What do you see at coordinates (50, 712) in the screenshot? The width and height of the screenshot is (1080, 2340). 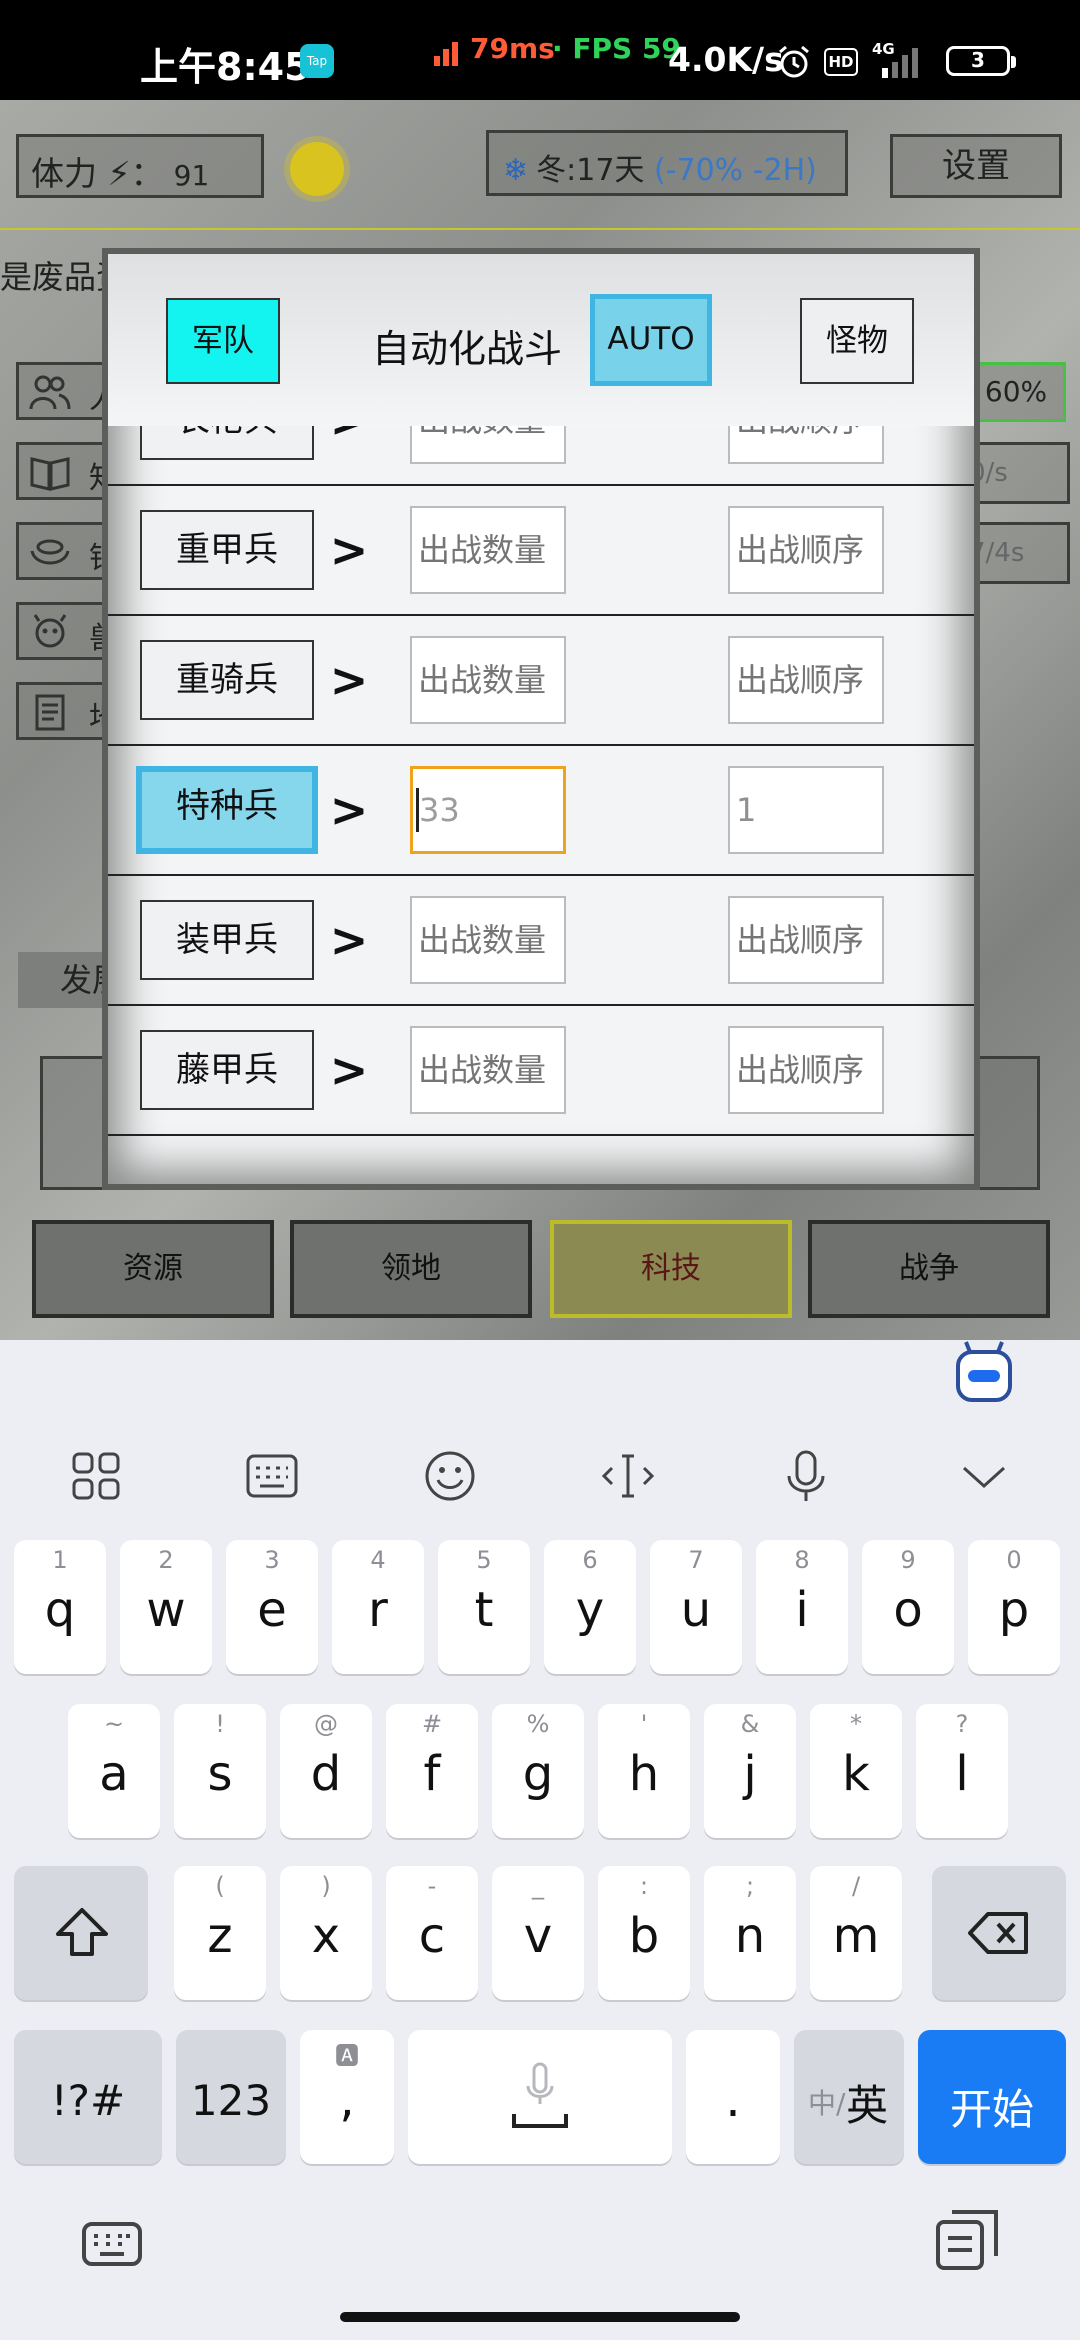 I see `document-icon` at bounding box center [50, 712].